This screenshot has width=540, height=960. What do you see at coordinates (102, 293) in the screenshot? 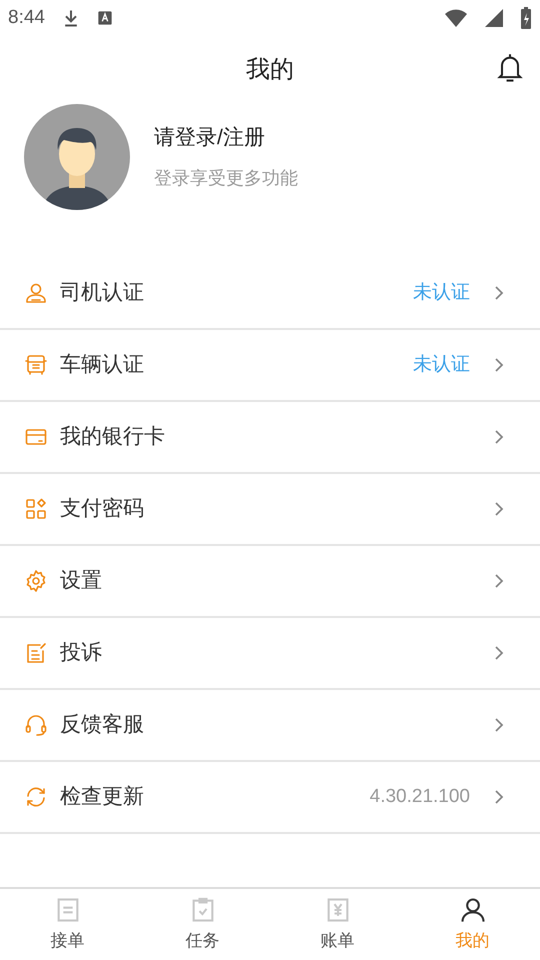
I see `menu-label: 司机认证` at bounding box center [102, 293].